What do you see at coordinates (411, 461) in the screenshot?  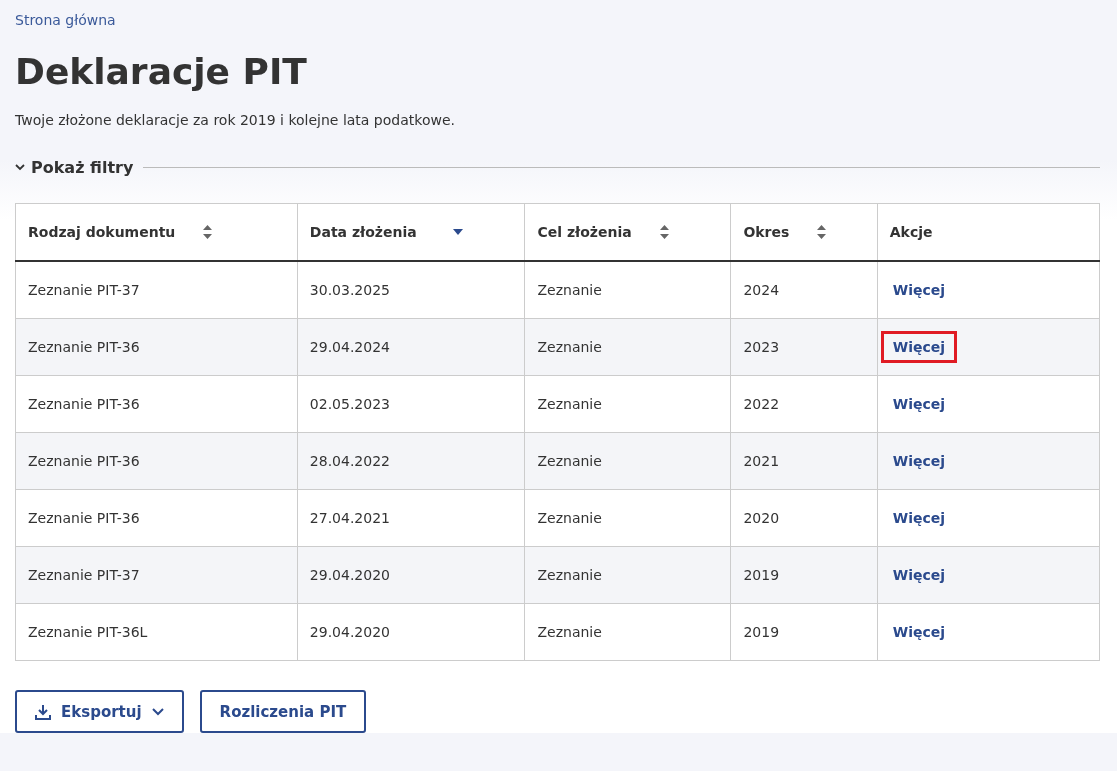 I see `table-cell: 28.04.2022` at bounding box center [411, 461].